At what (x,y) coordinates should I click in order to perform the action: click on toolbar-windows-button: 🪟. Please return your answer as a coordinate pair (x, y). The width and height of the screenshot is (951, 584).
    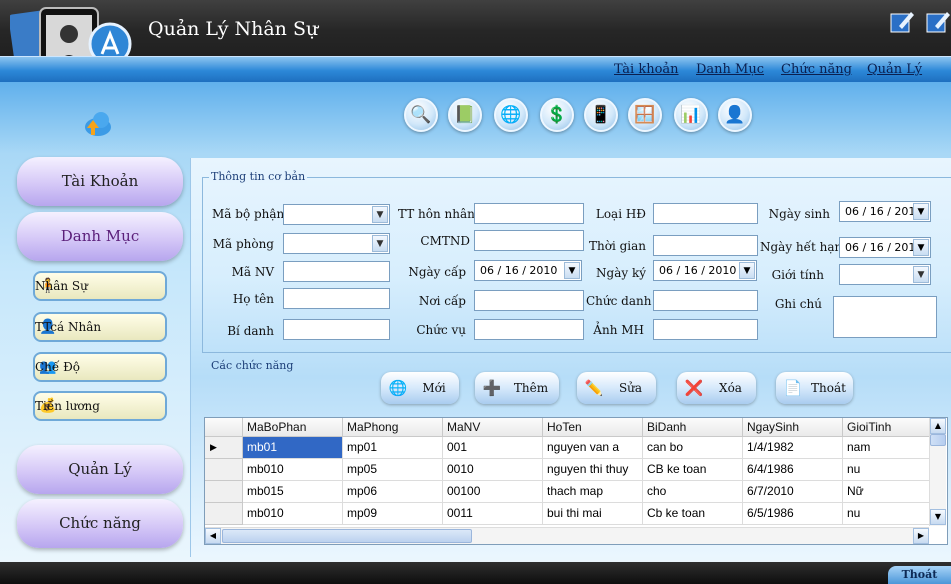
    Looking at the image, I should click on (645, 115).